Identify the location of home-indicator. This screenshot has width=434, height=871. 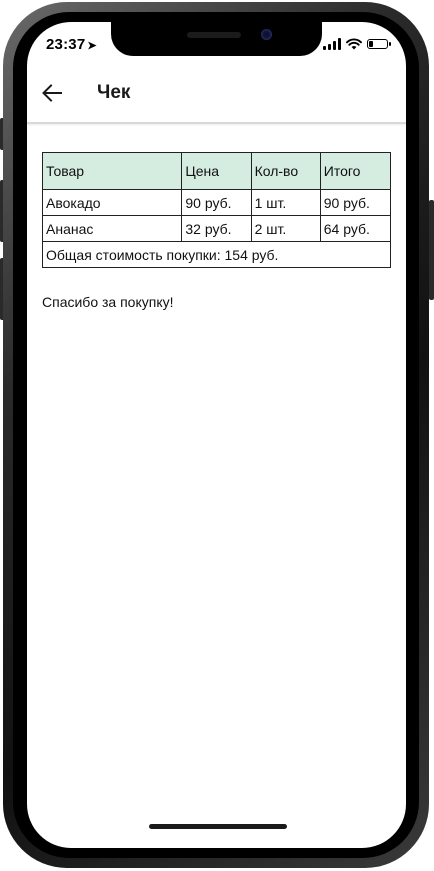
(218, 826).